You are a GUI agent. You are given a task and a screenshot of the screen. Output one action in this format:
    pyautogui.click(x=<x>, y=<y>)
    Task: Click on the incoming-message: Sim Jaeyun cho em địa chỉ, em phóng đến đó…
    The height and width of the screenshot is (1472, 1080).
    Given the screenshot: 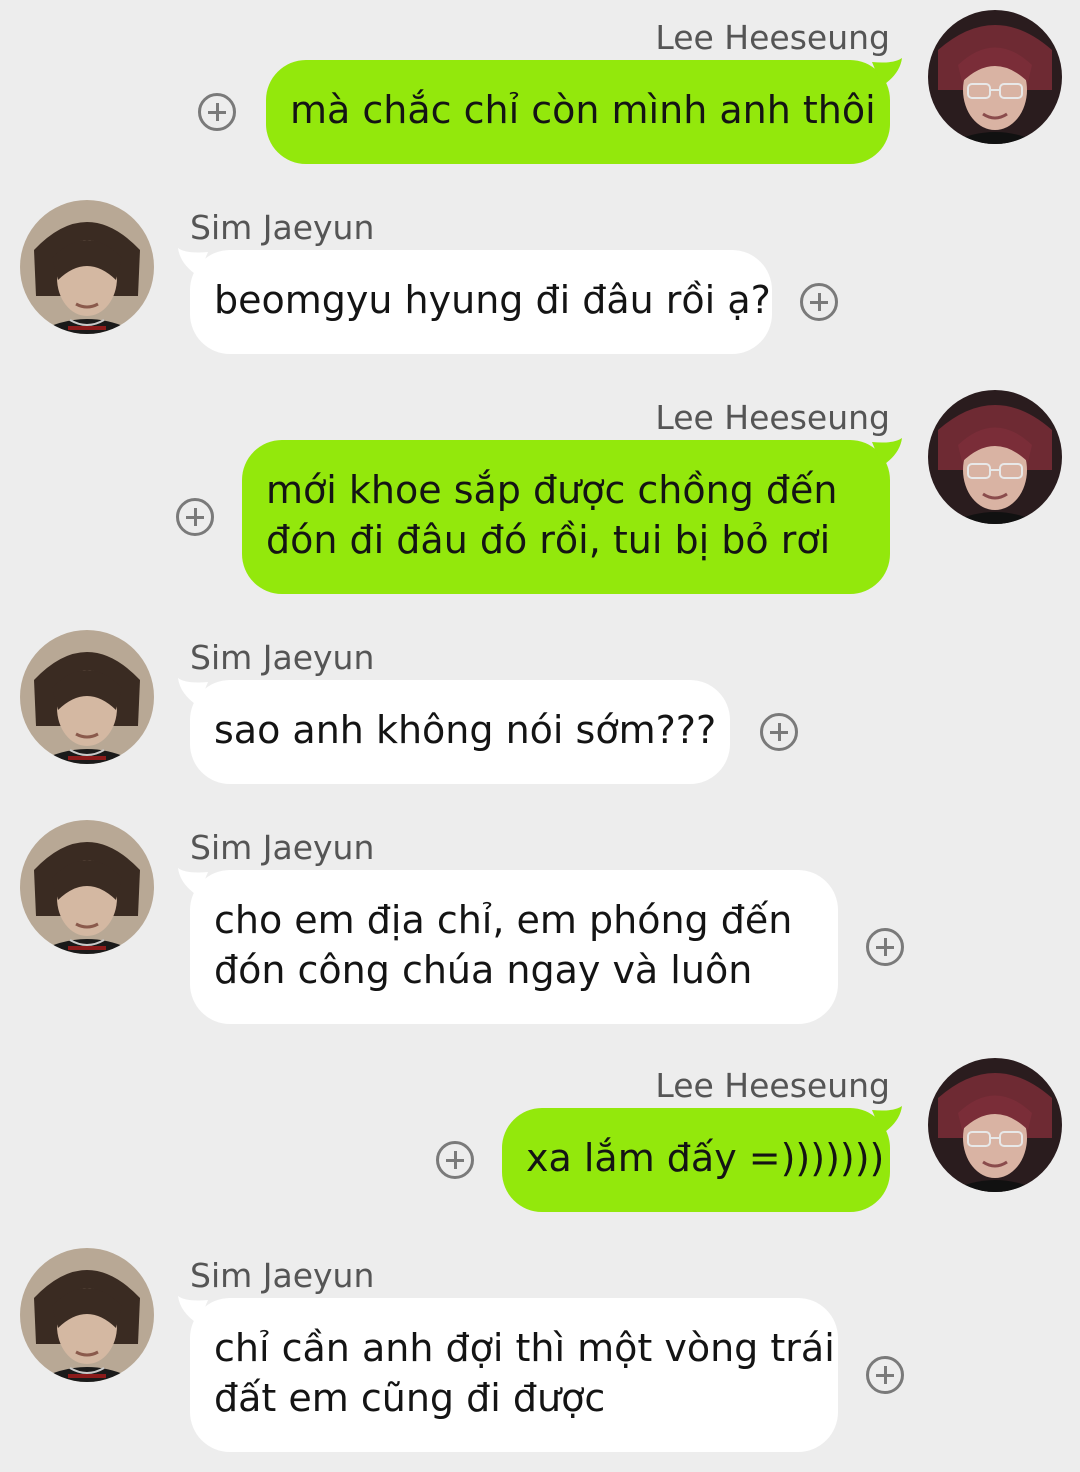 What is the action you would take?
    pyautogui.click(x=540, y=927)
    